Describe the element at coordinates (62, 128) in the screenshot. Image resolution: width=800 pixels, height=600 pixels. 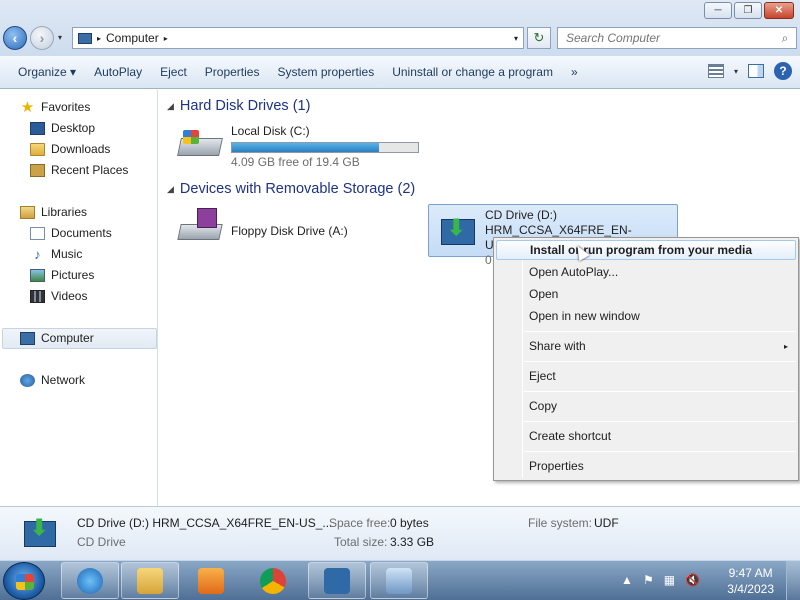
I see `sidebar-item-desktop: Desktop` at that location.